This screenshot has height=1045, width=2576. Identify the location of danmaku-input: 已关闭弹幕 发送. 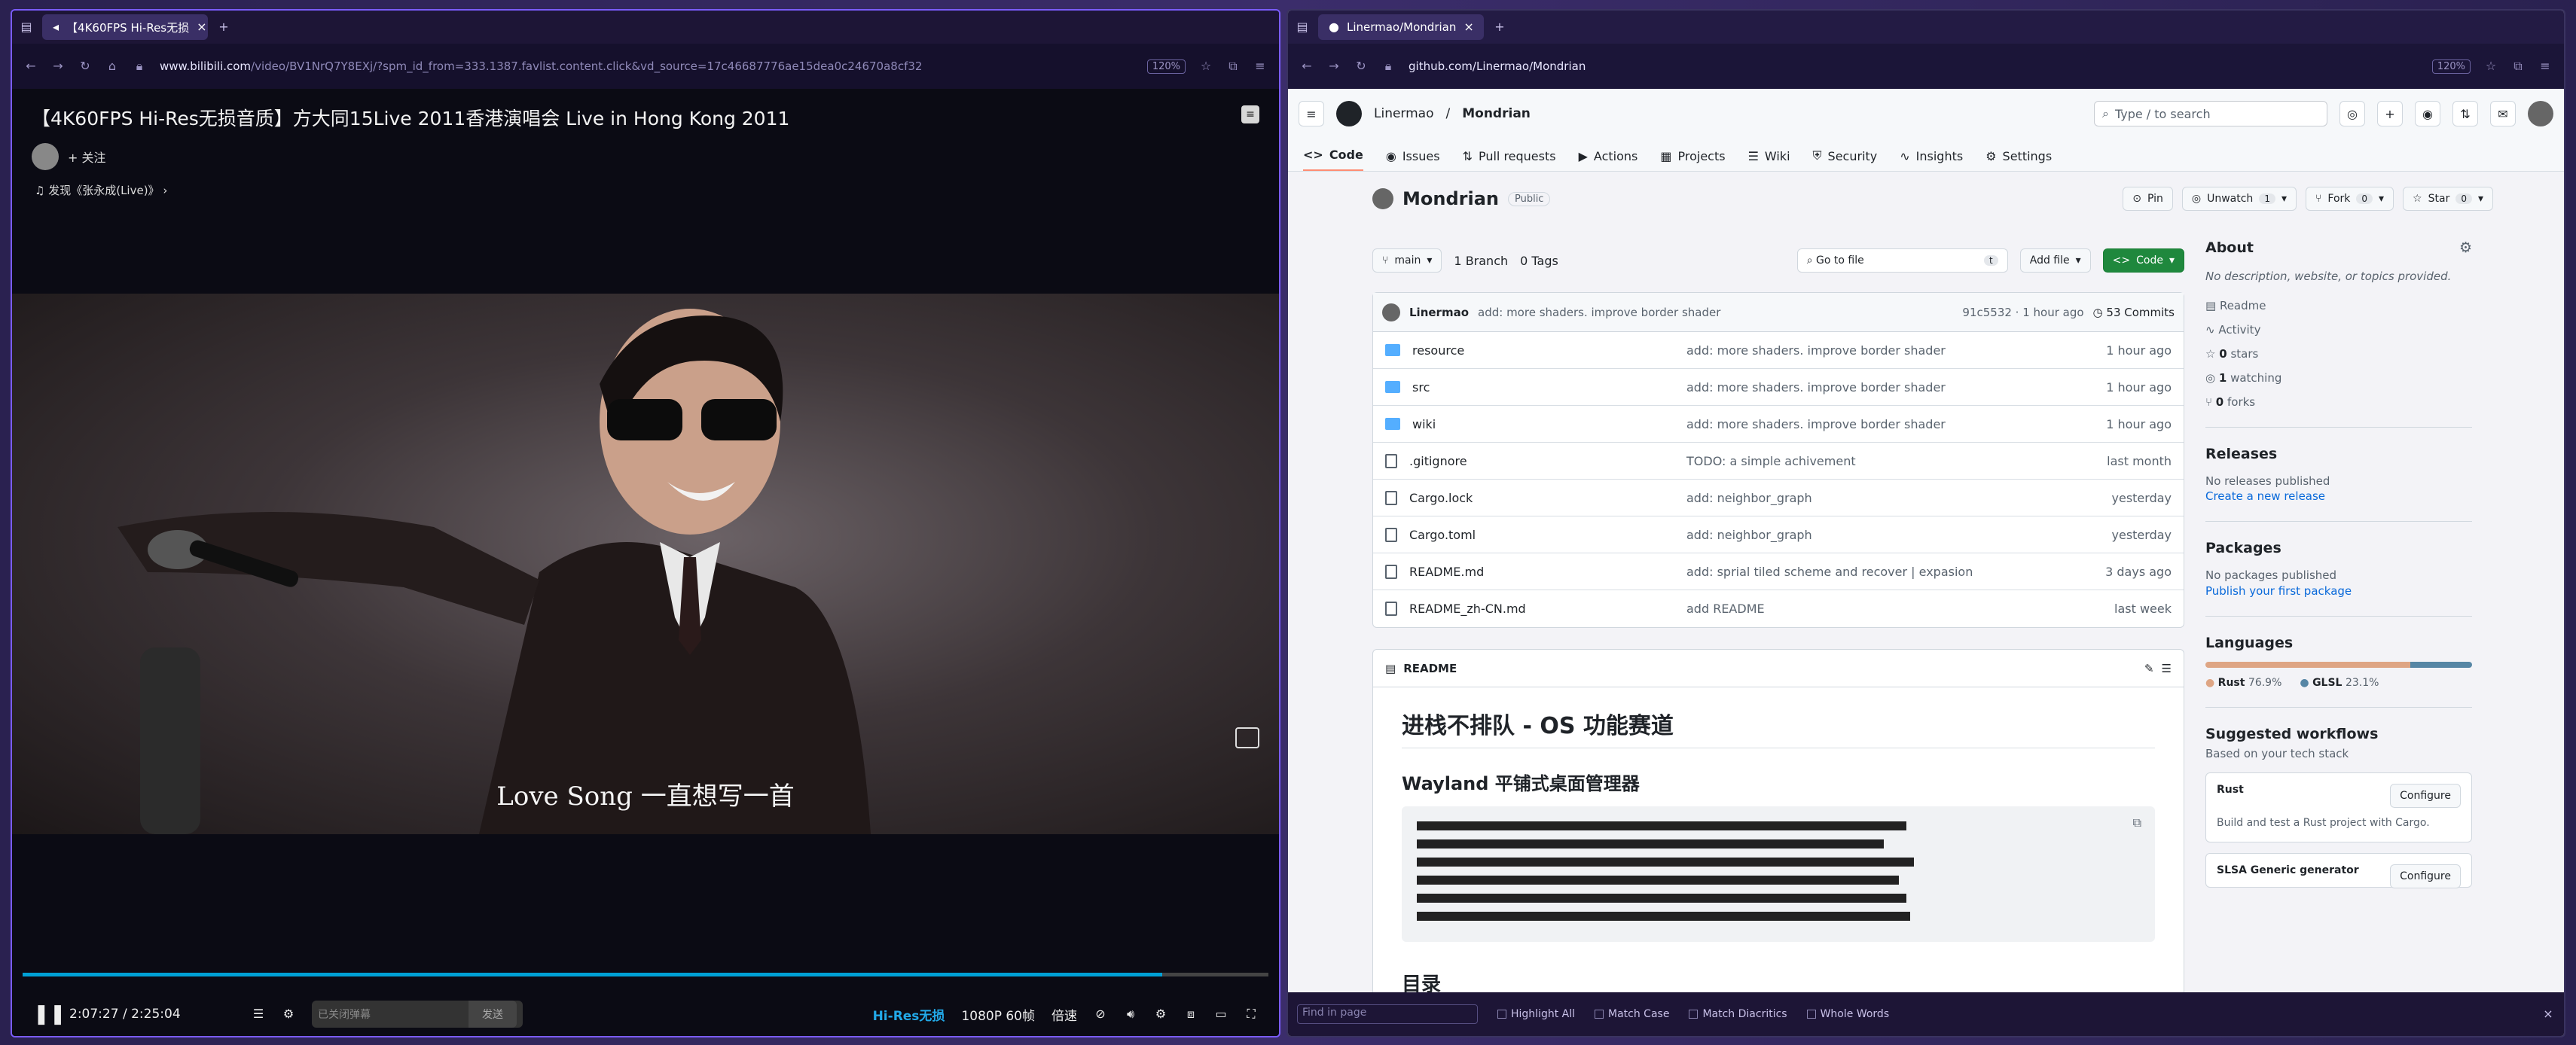
(418, 1015).